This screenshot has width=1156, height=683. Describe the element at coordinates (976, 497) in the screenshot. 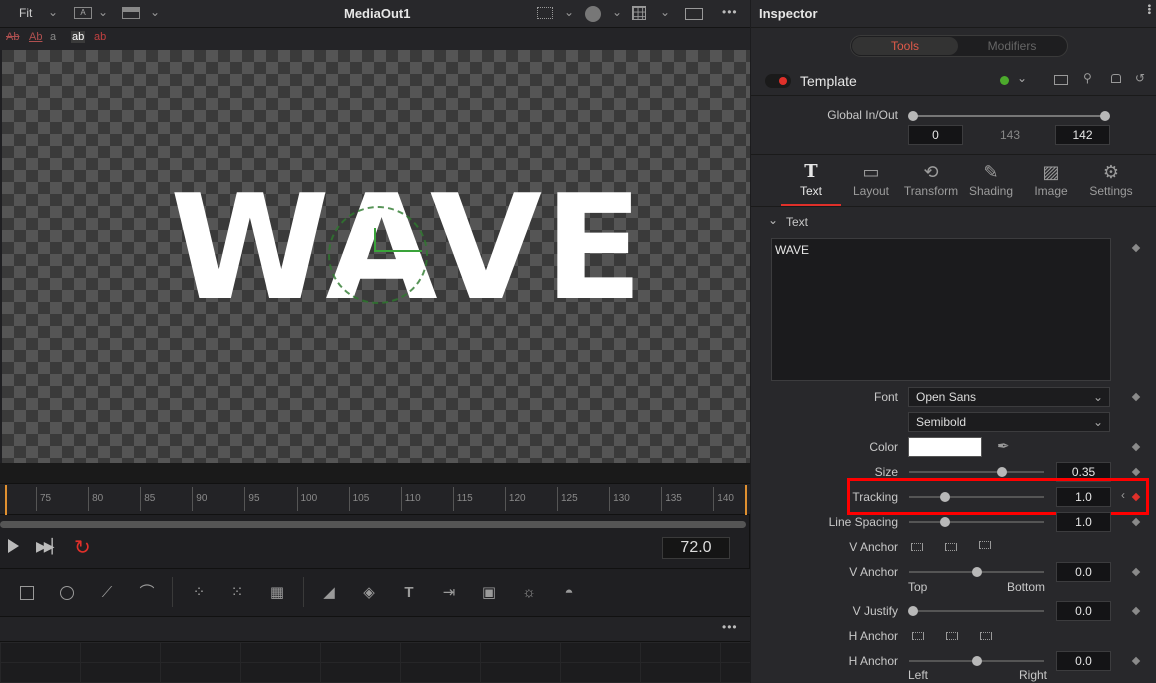

I see `tracking-slider` at that location.